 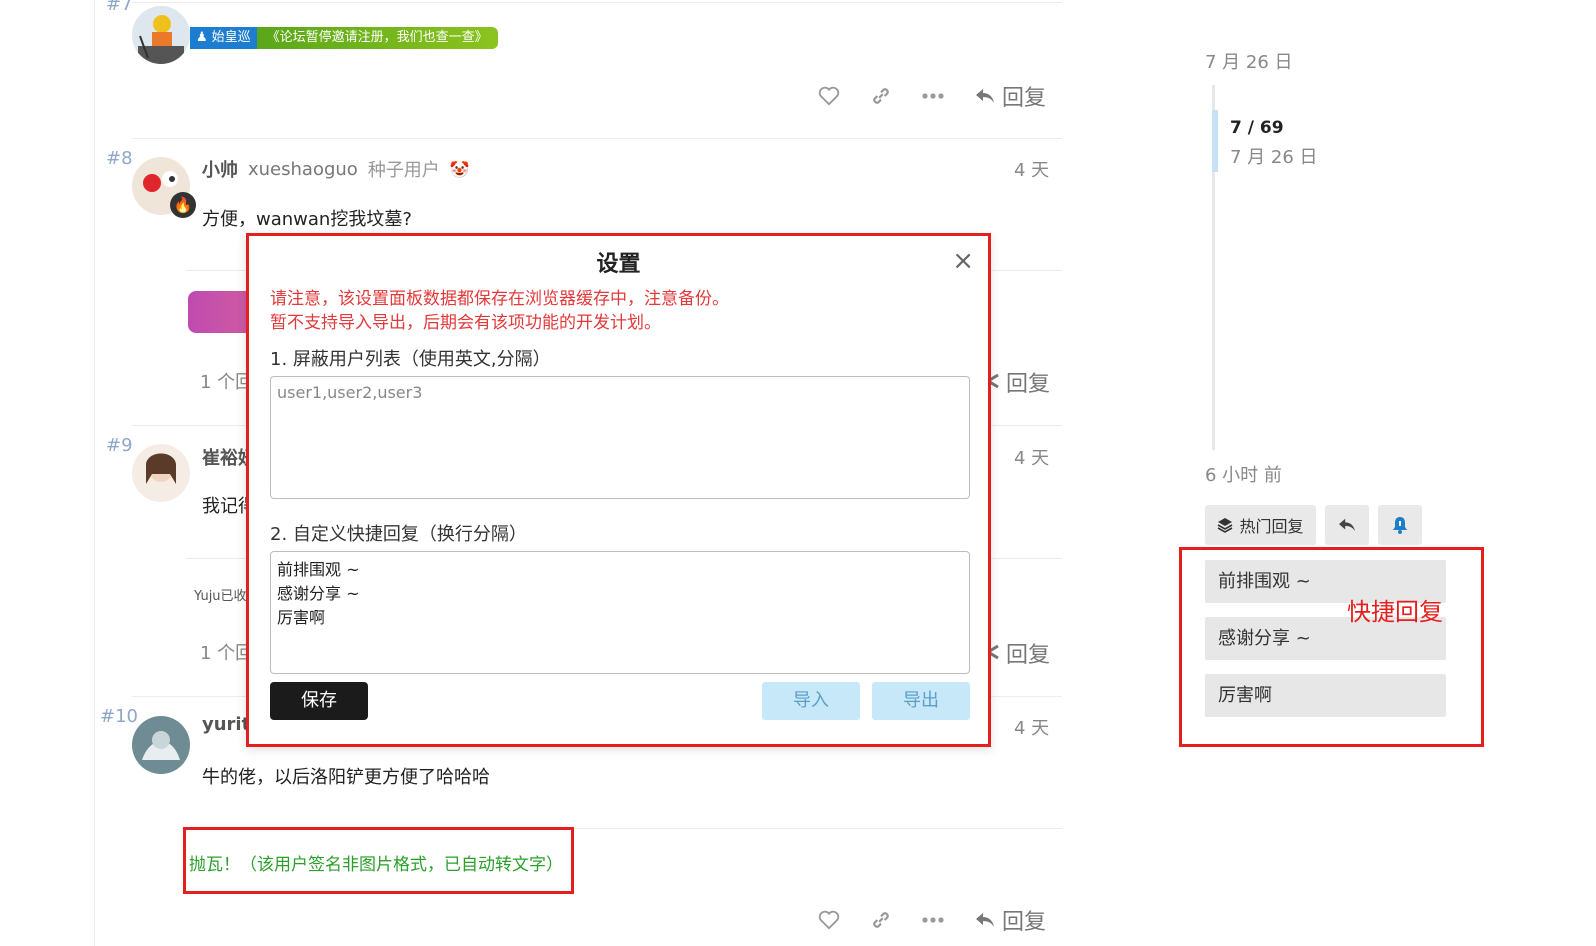 What do you see at coordinates (1271, 526) in the screenshot?
I see `hot-replies-label: 热门回复` at bounding box center [1271, 526].